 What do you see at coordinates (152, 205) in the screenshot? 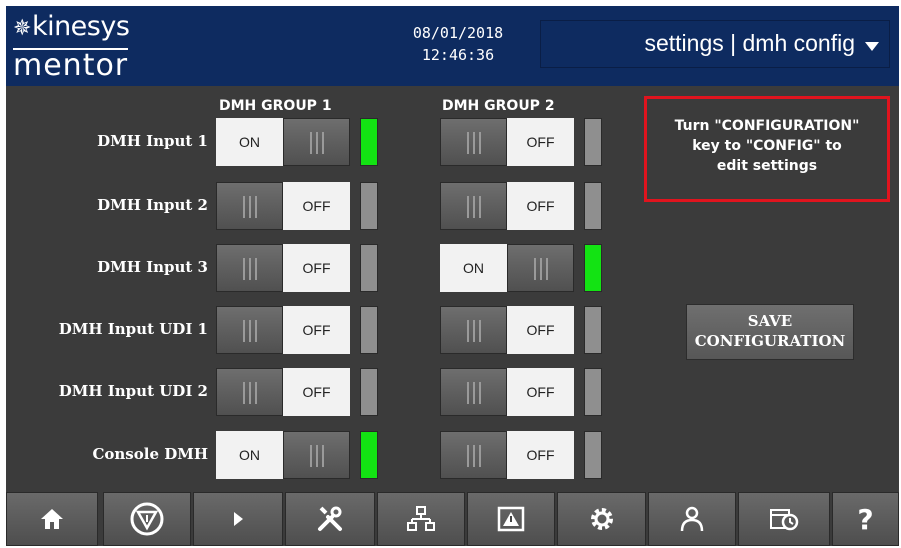
I see `row-label: DMH Input 2` at bounding box center [152, 205].